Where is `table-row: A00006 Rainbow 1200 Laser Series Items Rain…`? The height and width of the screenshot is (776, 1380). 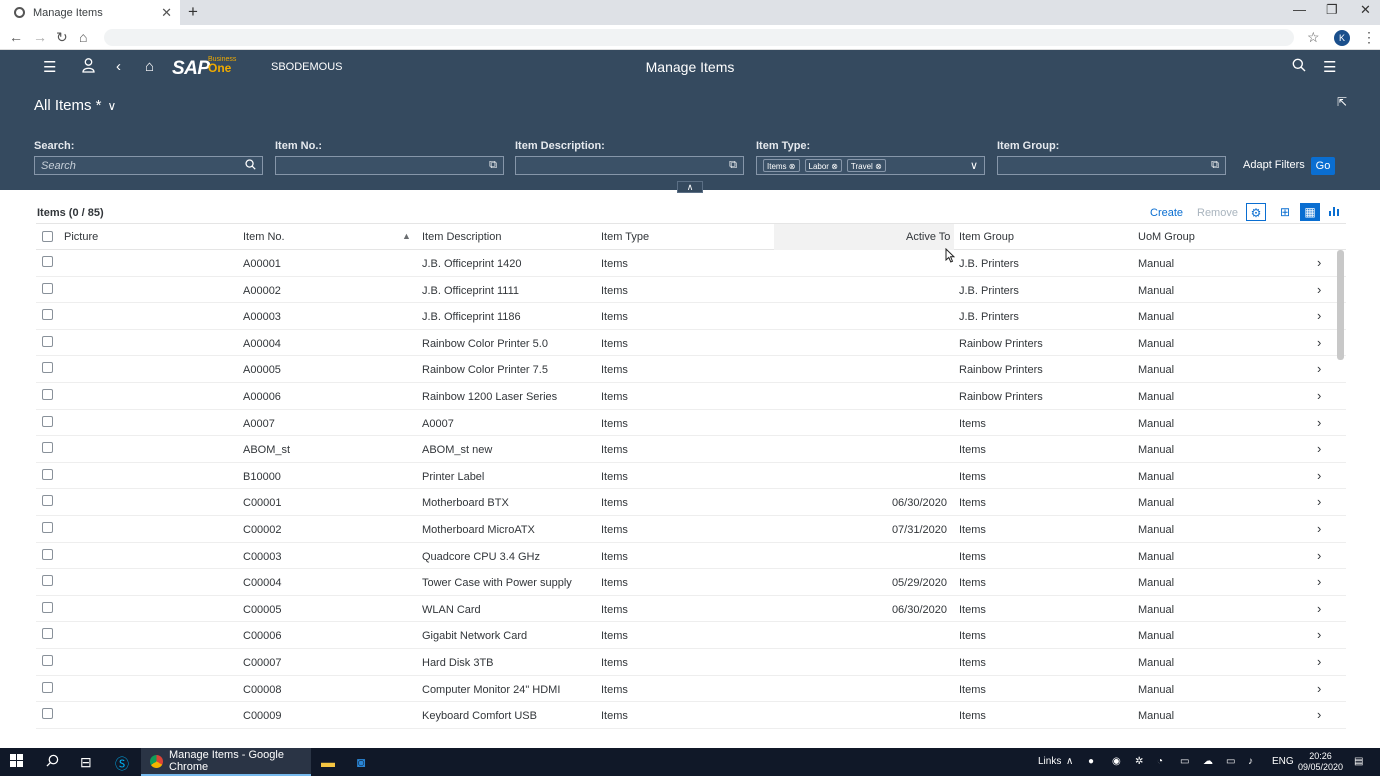 table-row: A00006 Rainbow 1200 Laser Series Items Rain… is located at coordinates (691, 396).